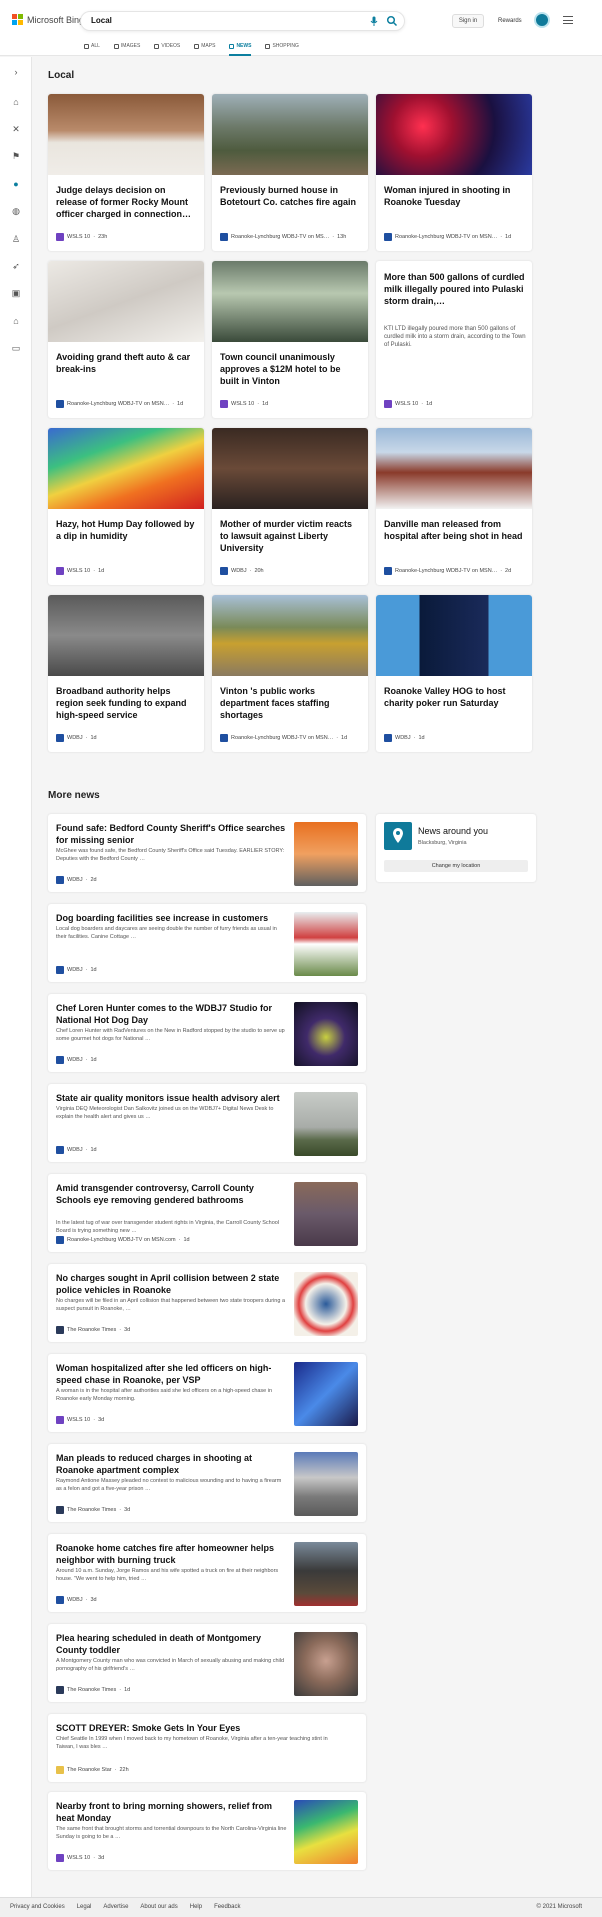 The height and width of the screenshot is (1917, 602). What do you see at coordinates (453, 831) in the screenshot?
I see `news-around-title: News around you` at bounding box center [453, 831].